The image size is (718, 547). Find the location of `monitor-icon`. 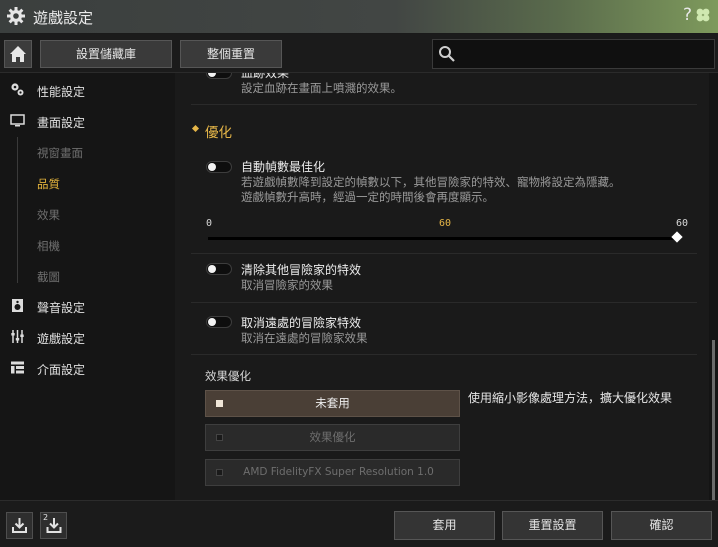

monitor-icon is located at coordinates (17, 120).